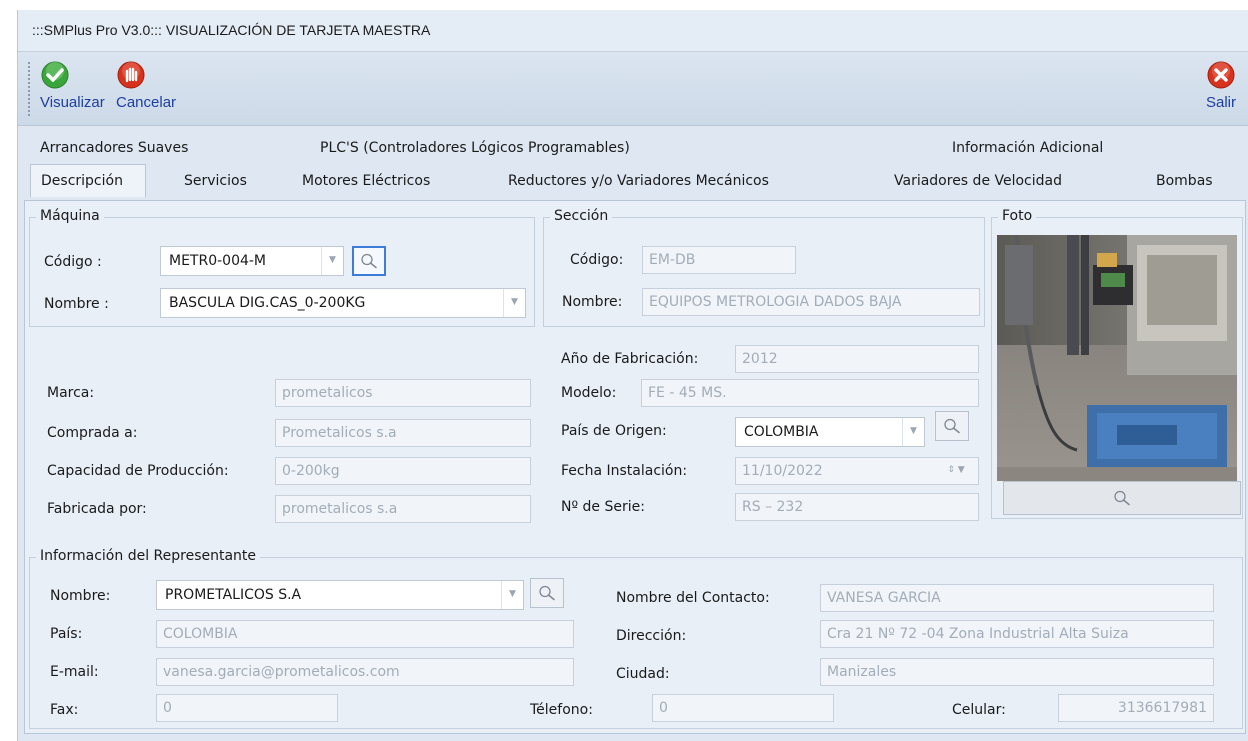 The width and height of the screenshot is (1248, 741). I want to click on stop-hand-icon, so click(131, 75).